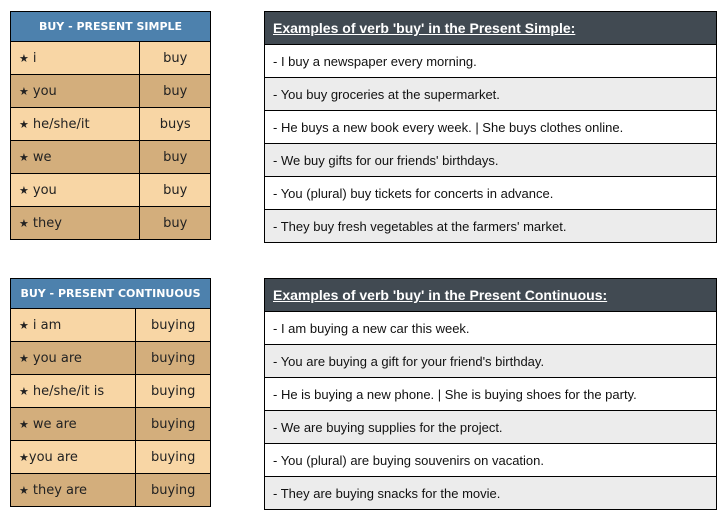  What do you see at coordinates (490, 61) in the screenshot?
I see `example-sentence: - I buy a newspaper every morning.` at bounding box center [490, 61].